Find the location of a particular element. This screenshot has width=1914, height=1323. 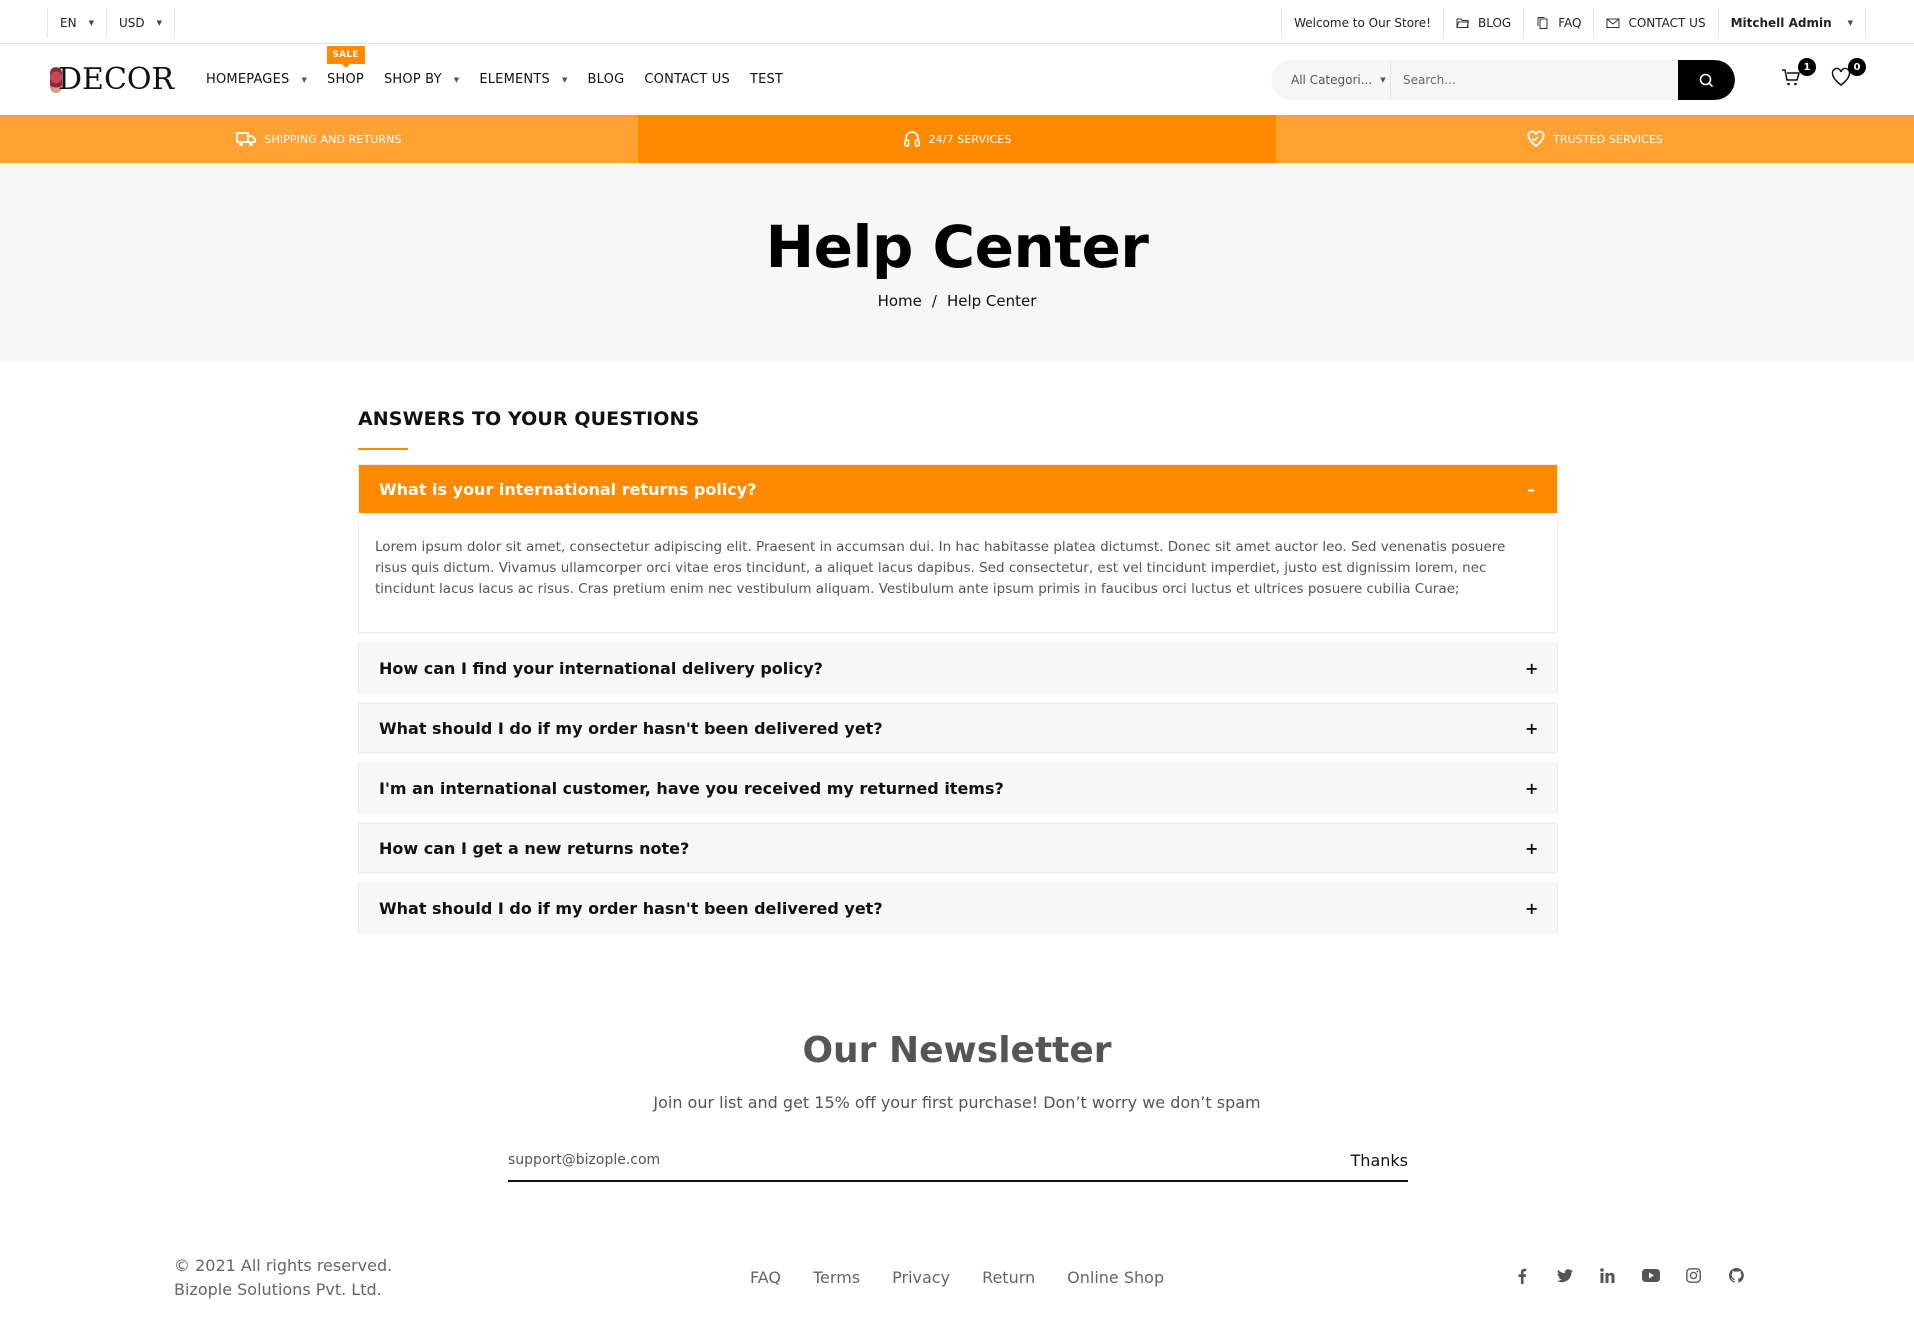

instagram-link is located at coordinates (1693, 1275).